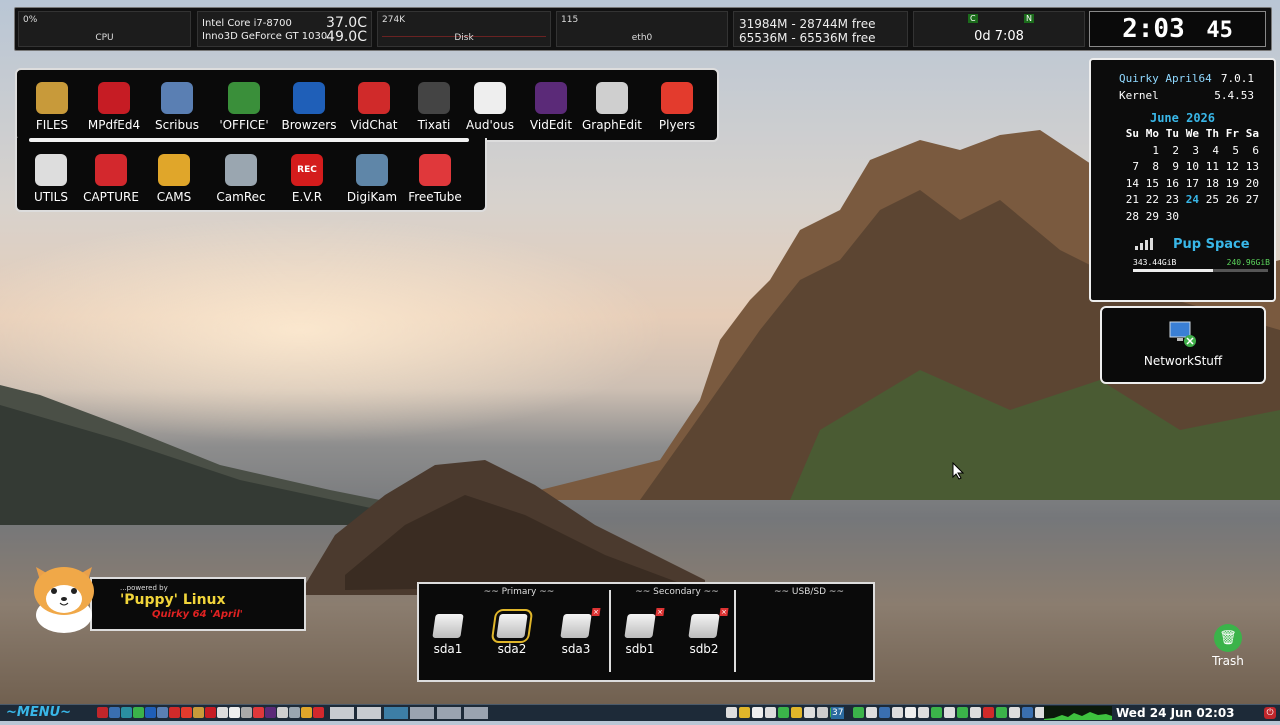 This screenshot has height=725, width=1280. Describe the element at coordinates (111, 197) in the screenshot. I see `app-label: CAPTURE` at that location.